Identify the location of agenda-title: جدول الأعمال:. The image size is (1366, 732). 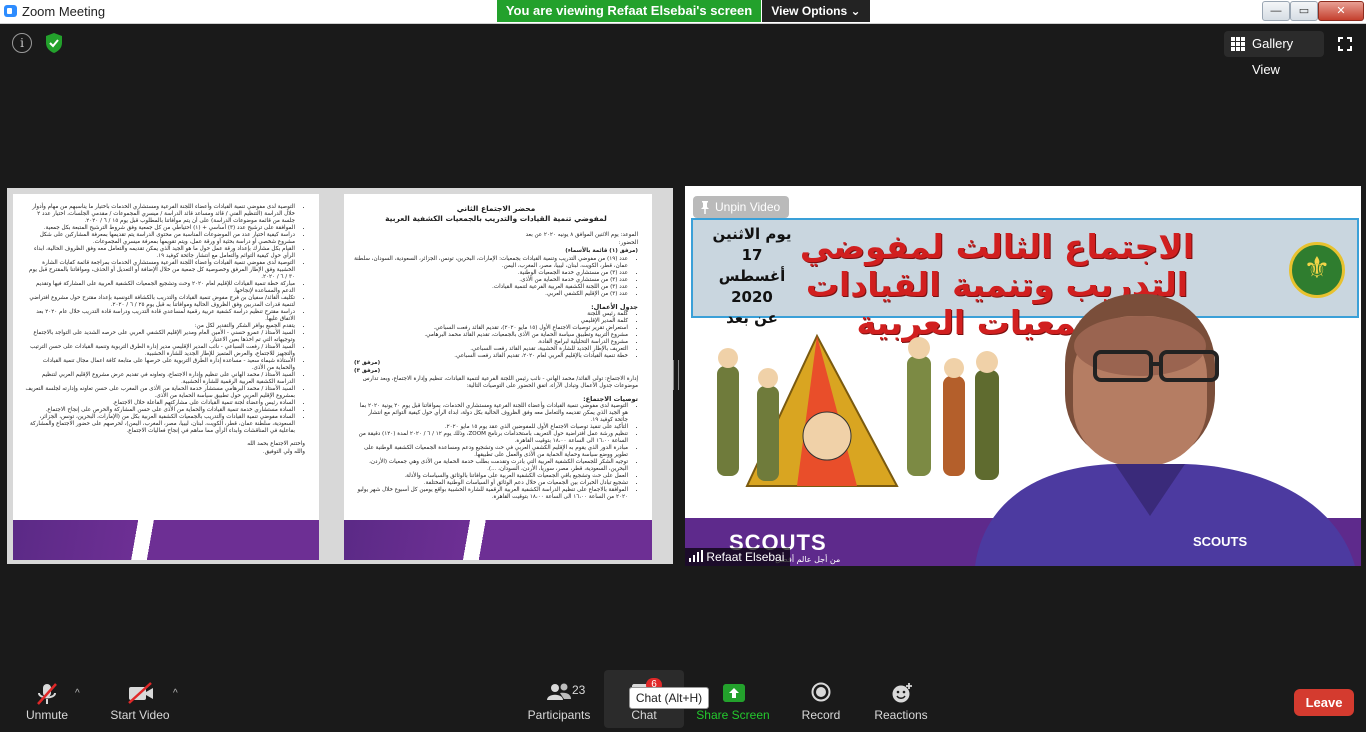
(614, 307).